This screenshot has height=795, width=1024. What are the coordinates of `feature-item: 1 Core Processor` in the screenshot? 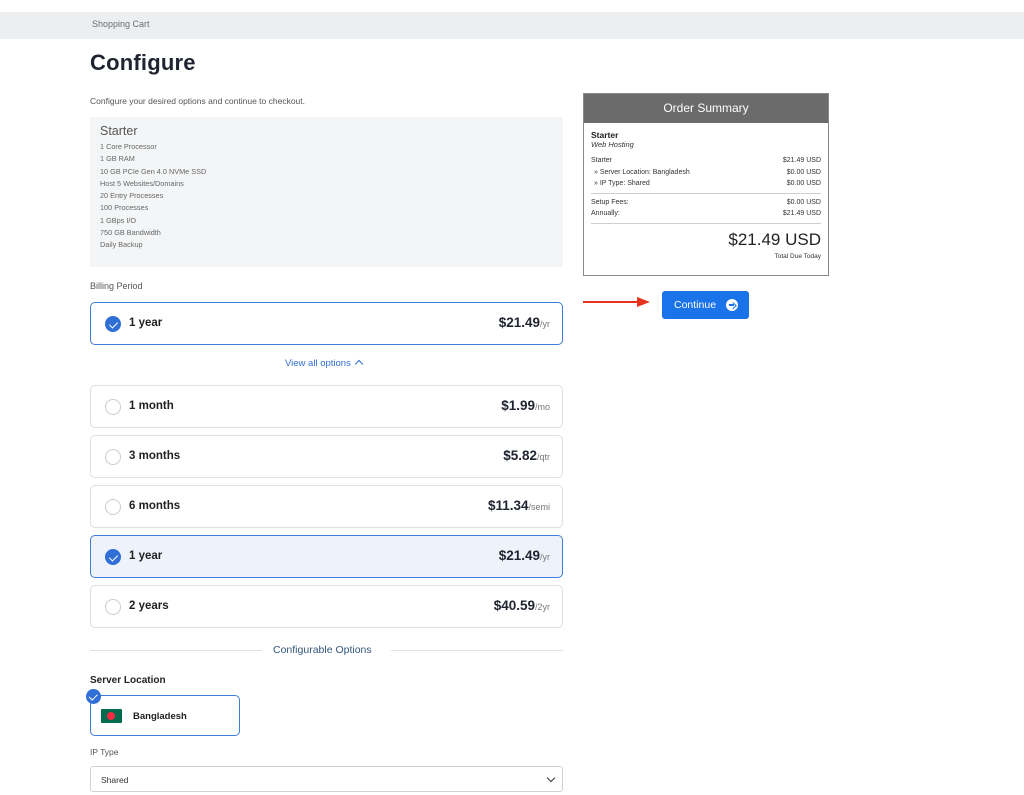 It's located at (128, 146).